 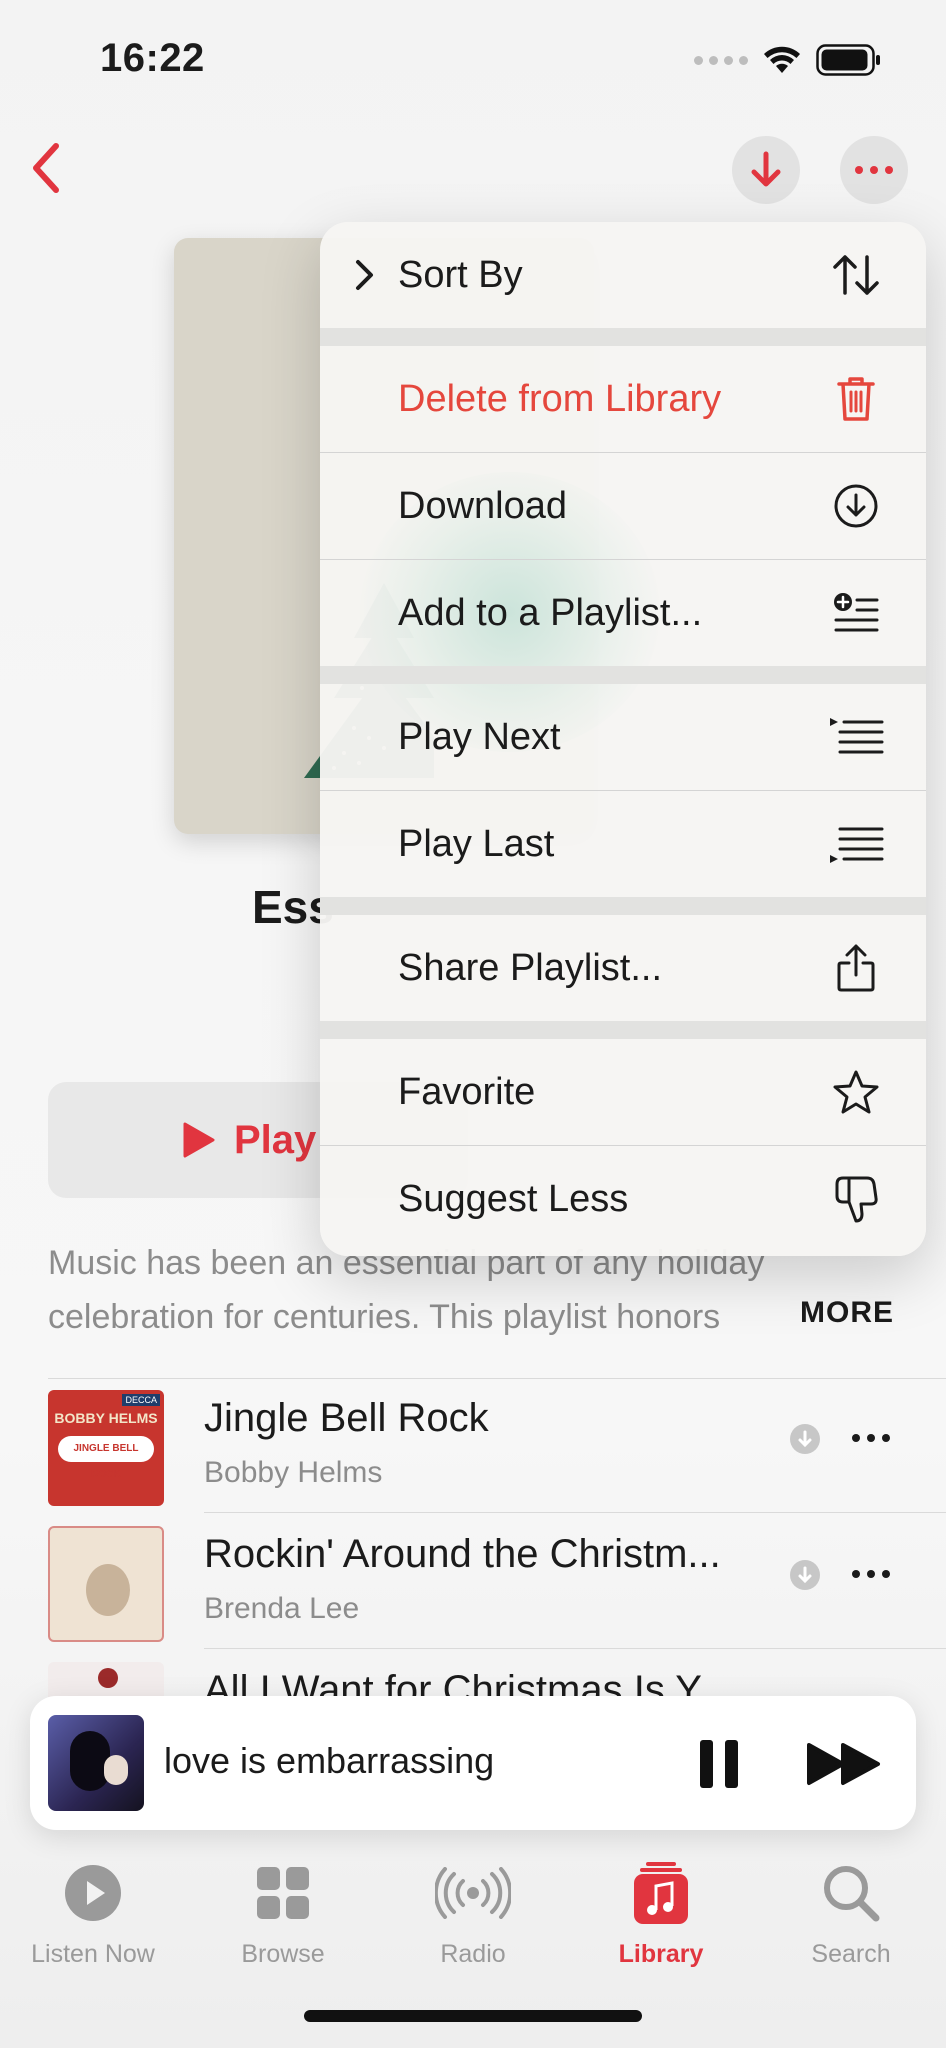 I want to click on more-options-button, so click(x=874, y=170).